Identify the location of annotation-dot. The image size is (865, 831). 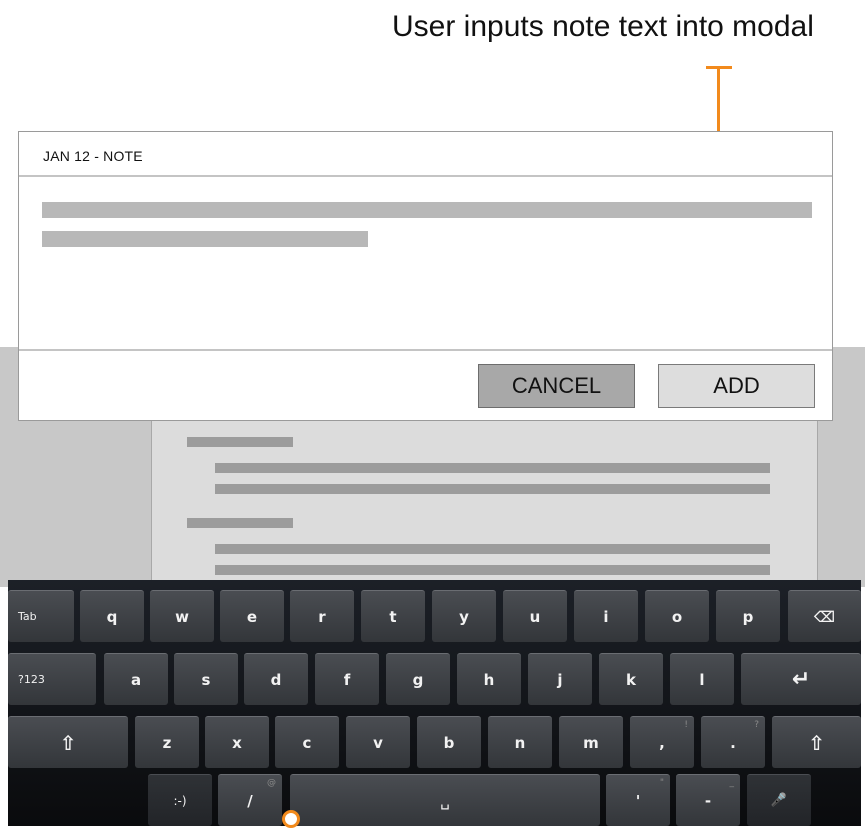
(291, 819).